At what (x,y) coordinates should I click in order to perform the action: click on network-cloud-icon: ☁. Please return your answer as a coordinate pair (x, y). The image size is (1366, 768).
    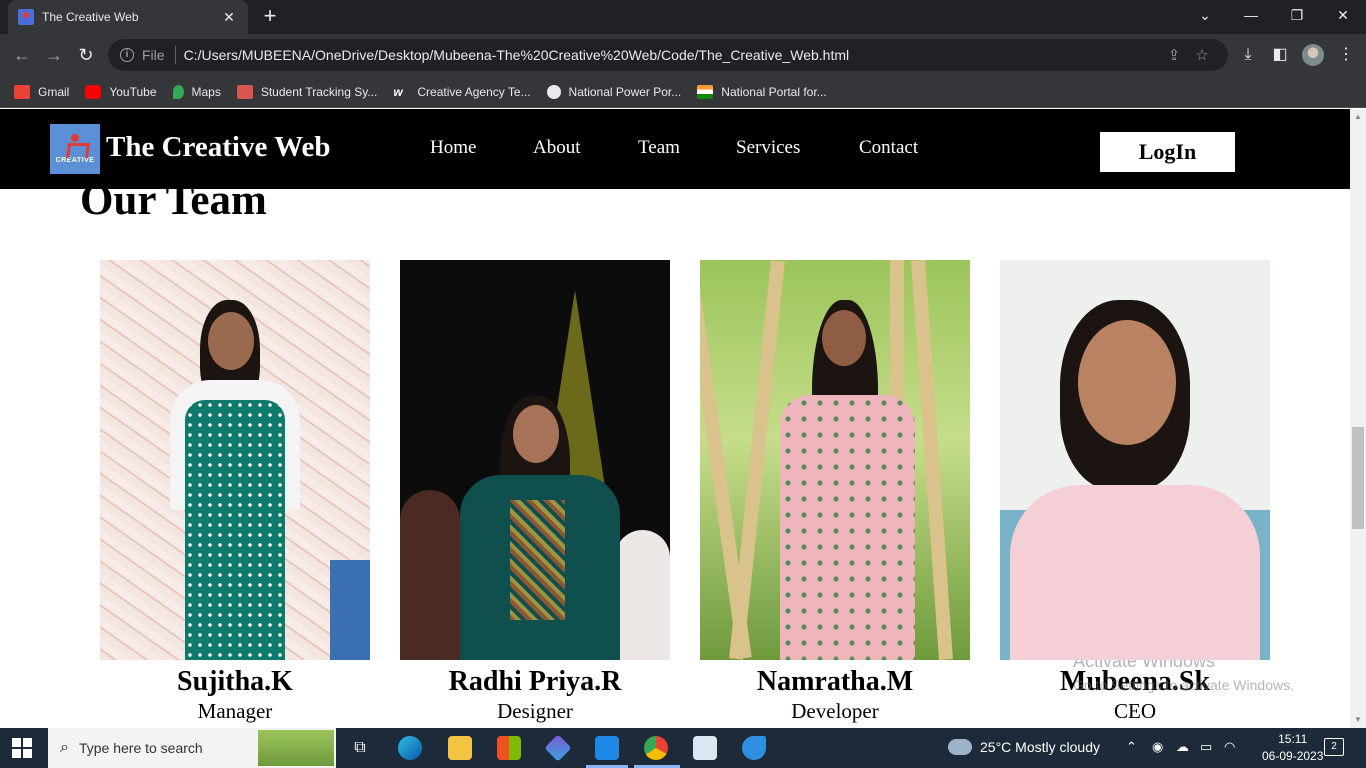
    Looking at the image, I should click on (1182, 747).